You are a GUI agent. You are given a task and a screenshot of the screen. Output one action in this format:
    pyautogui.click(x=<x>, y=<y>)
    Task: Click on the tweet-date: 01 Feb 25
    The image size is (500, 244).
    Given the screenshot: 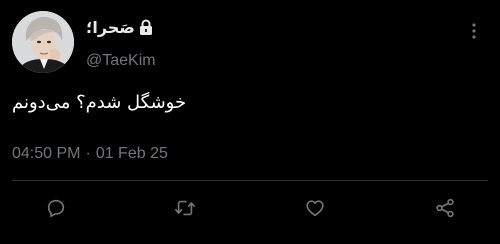 What is the action you would take?
    pyautogui.click(x=131, y=153)
    